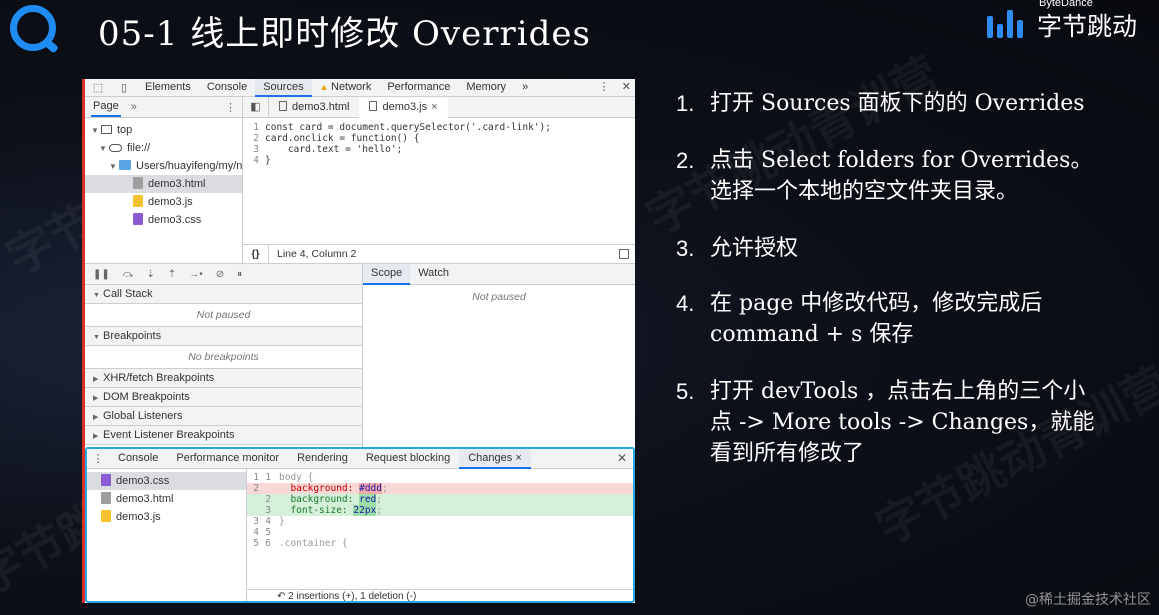 This screenshot has width=1159, height=615. What do you see at coordinates (387, 274) in the screenshot?
I see `tab-scope: Scope` at bounding box center [387, 274].